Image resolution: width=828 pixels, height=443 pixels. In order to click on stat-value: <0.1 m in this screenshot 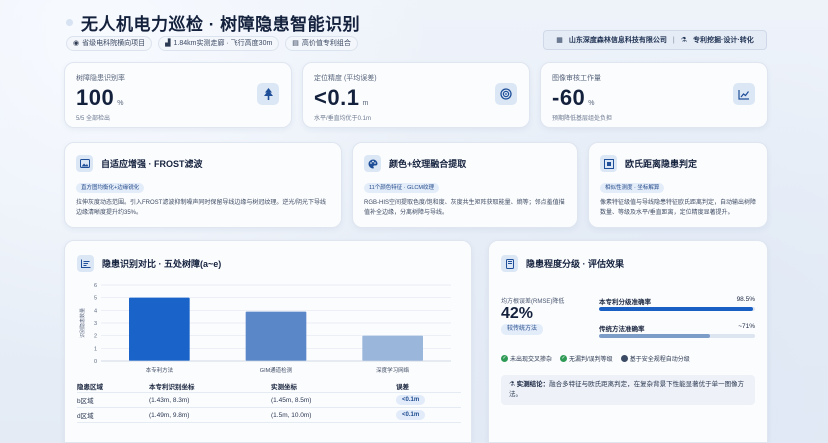, I will do `click(341, 98)`.